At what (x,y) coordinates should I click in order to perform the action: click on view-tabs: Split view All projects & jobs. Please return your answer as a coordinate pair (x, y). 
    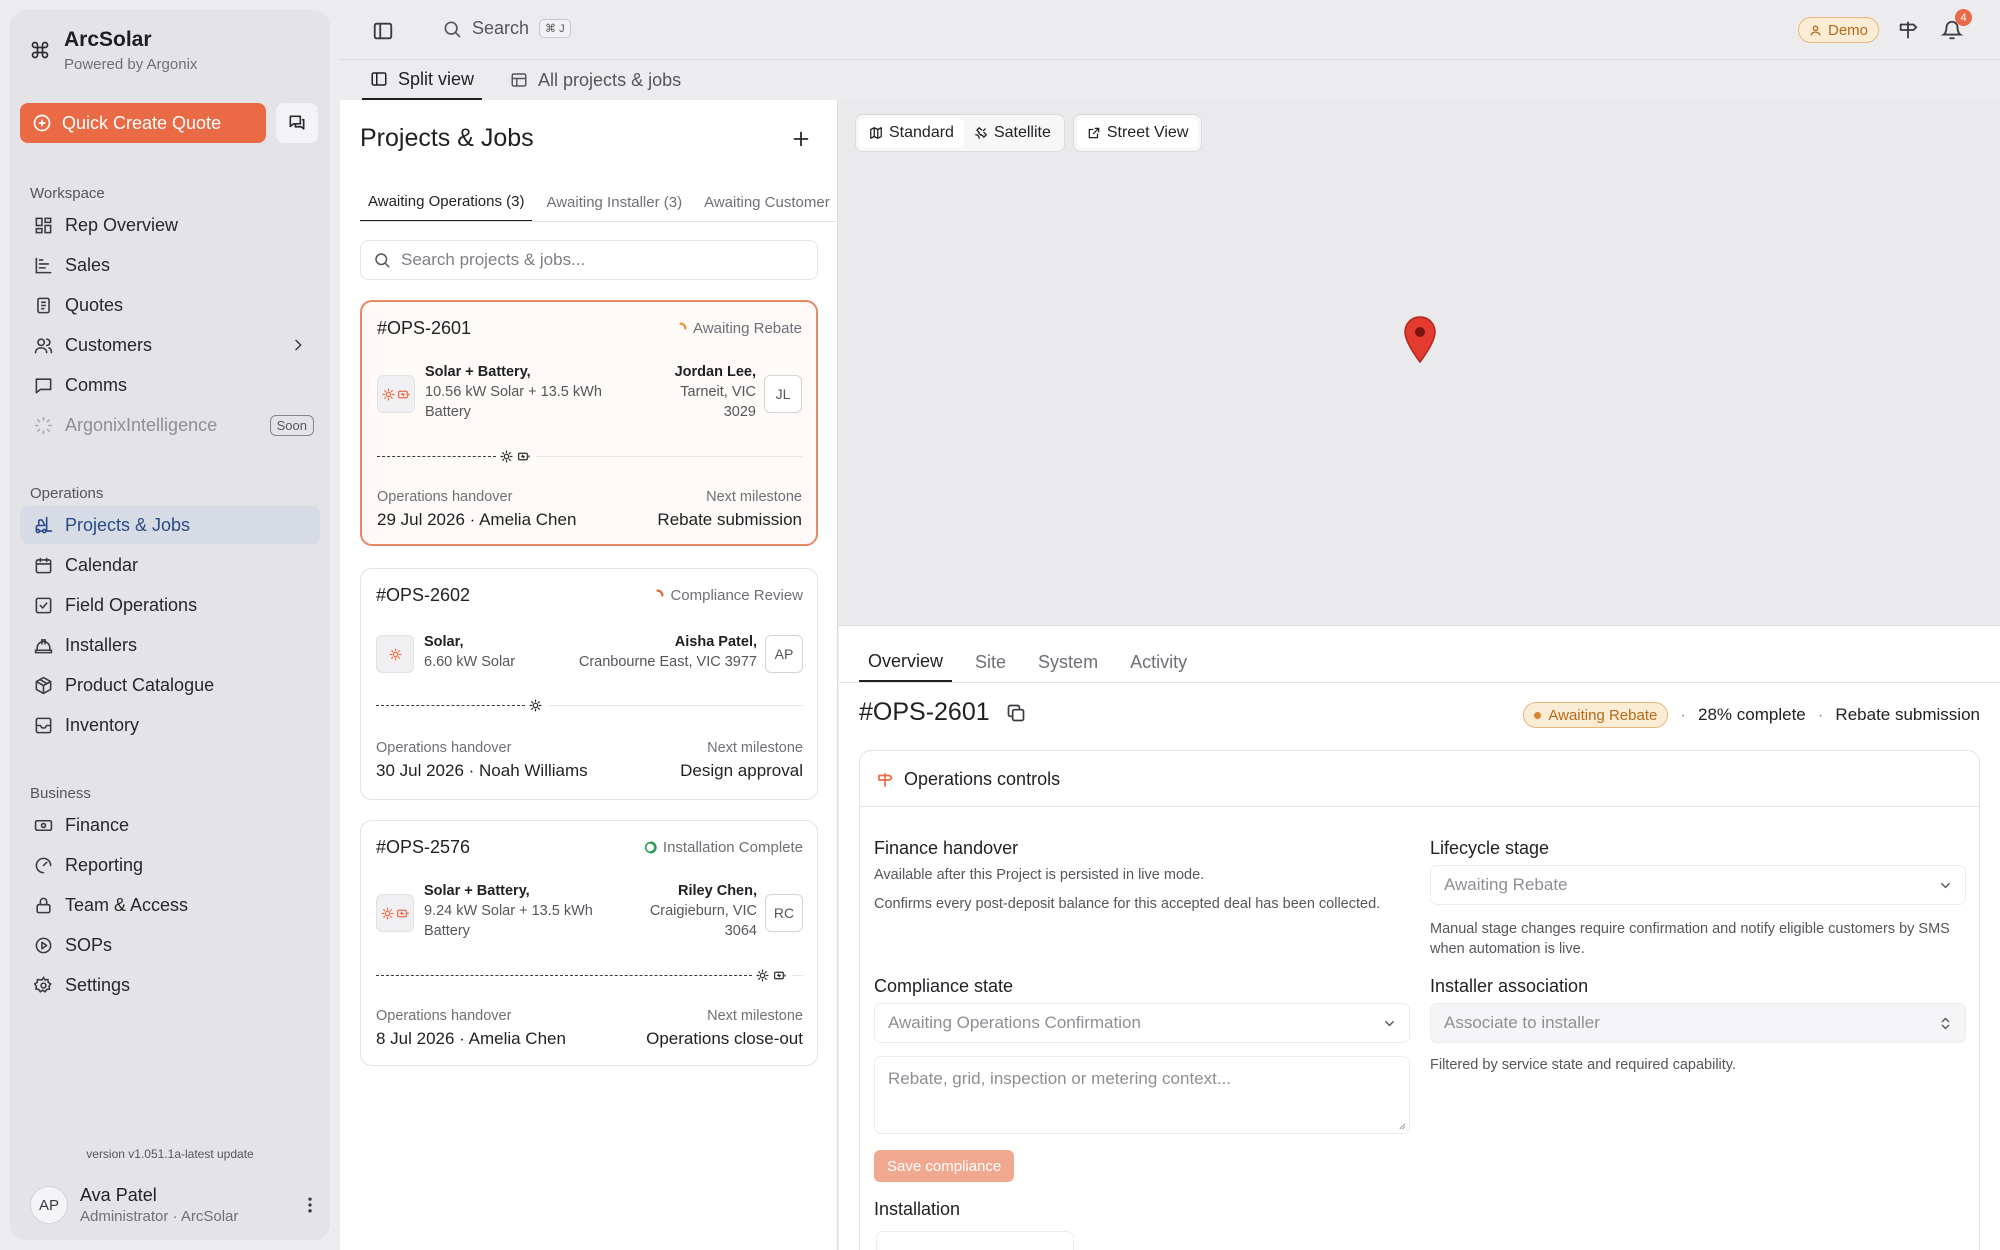
    Looking at the image, I should click on (525, 80).